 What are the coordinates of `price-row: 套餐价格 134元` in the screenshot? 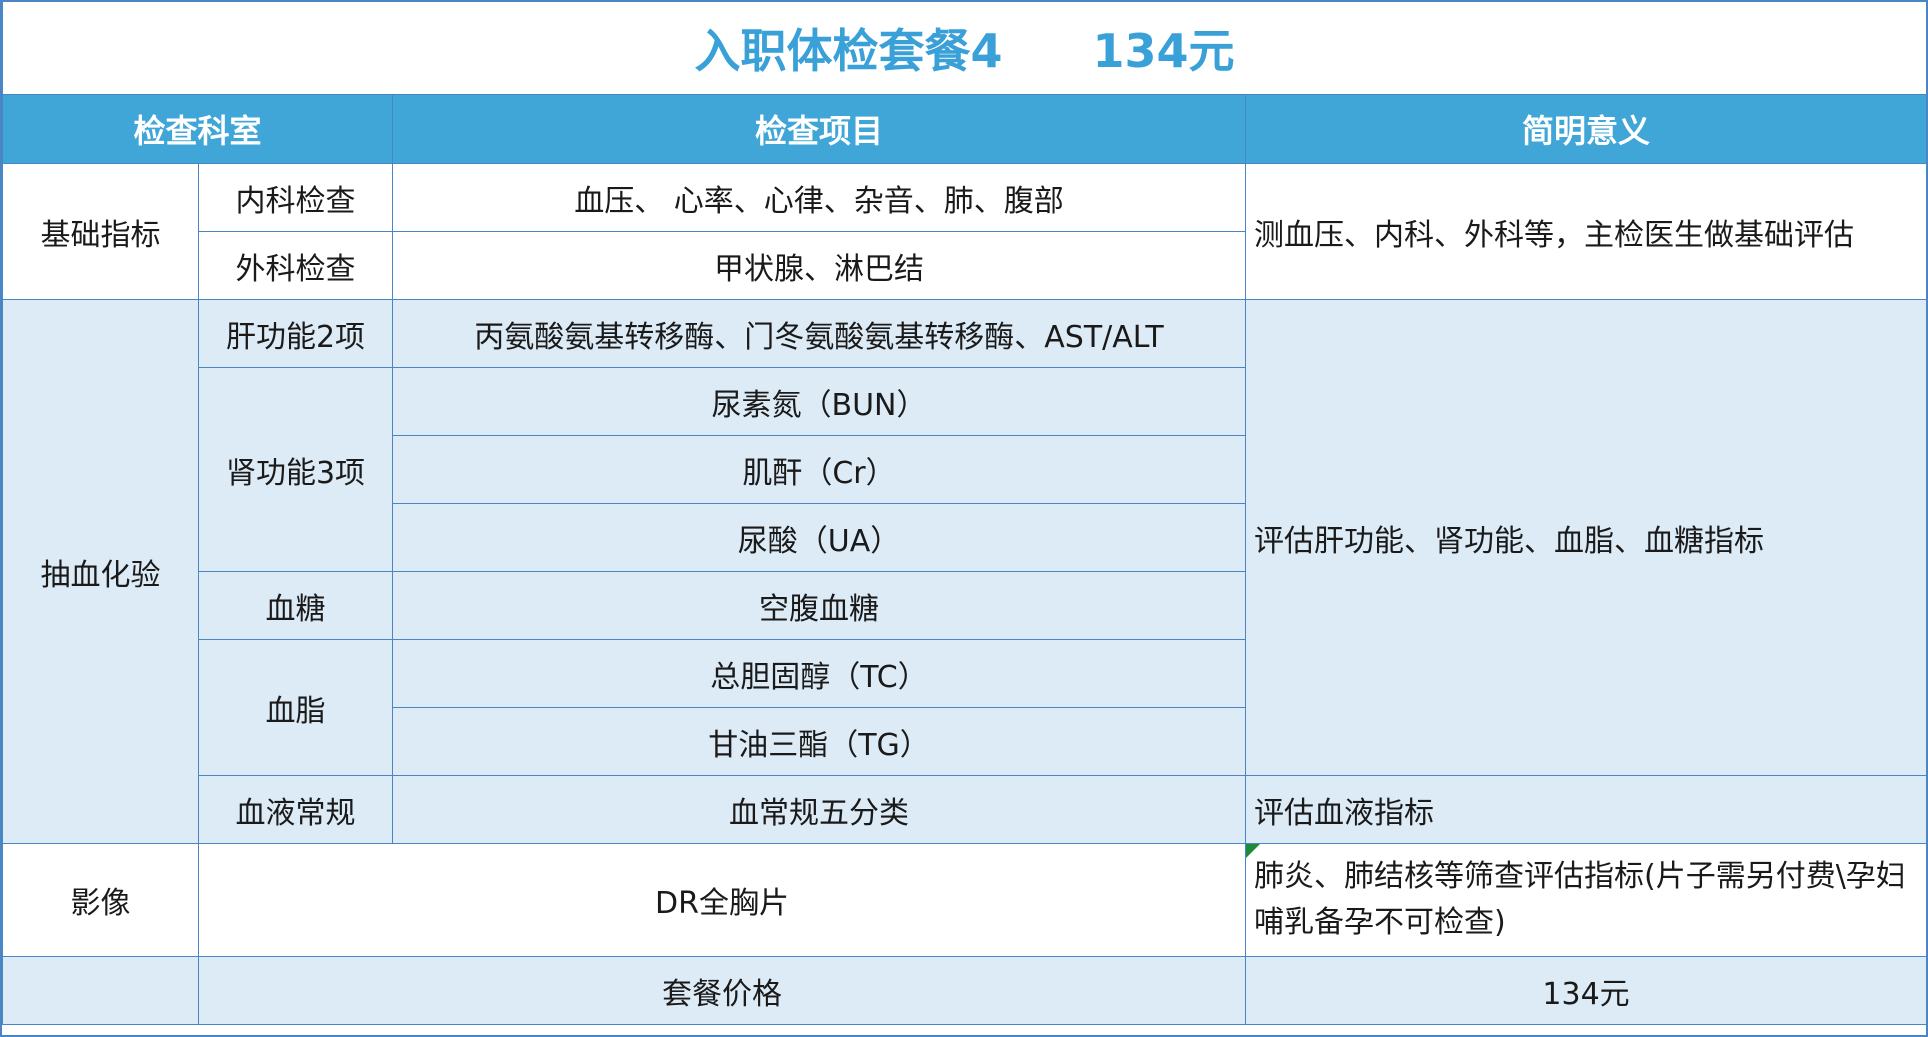 It's located at (964, 990).